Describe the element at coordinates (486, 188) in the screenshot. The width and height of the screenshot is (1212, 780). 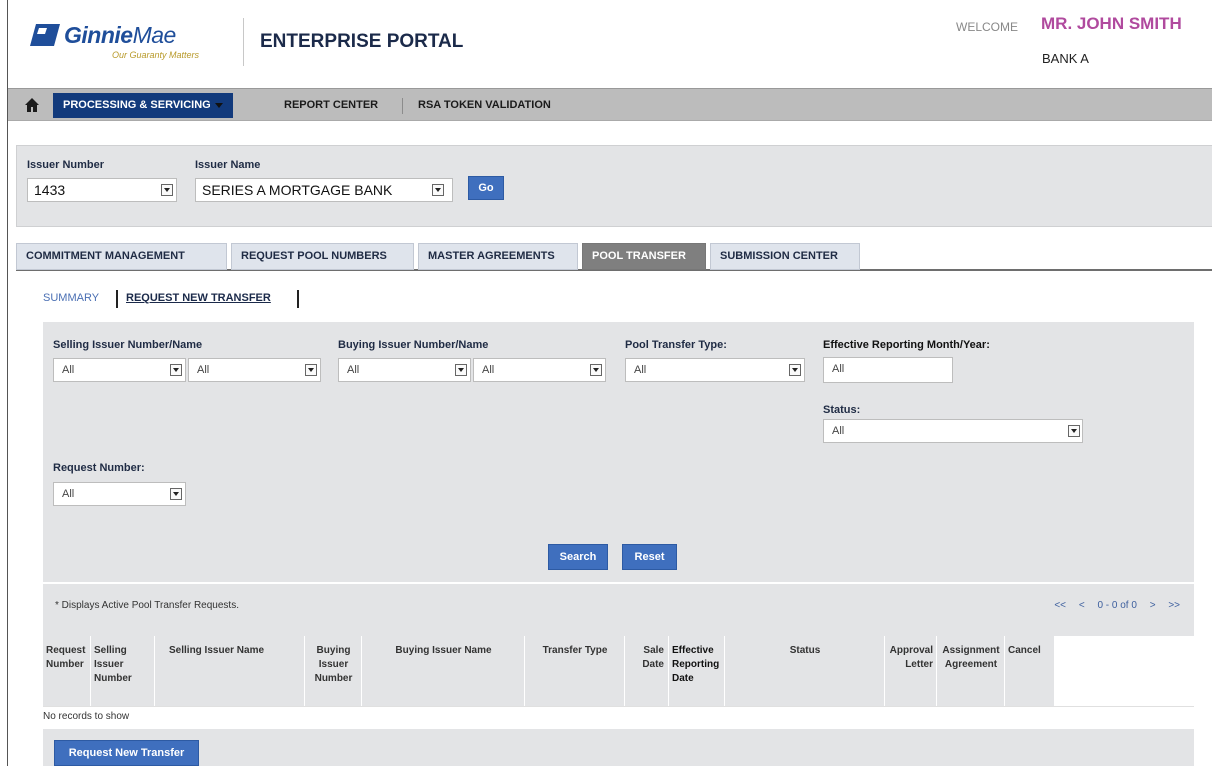
I see `go-button: Go` at that location.